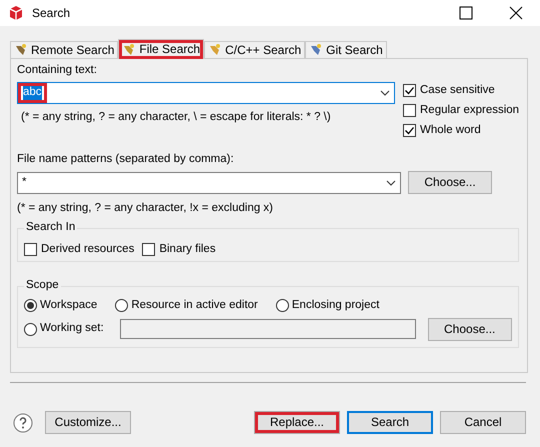 This screenshot has height=447, width=540. What do you see at coordinates (268, 329) in the screenshot?
I see `working-set-field` at bounding box center [268, 329].